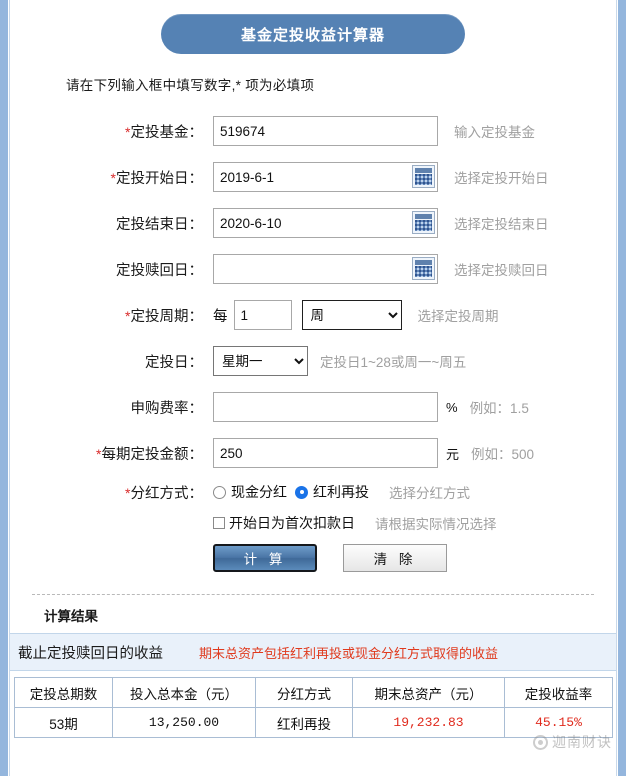 This screenshot has width=626, height=776. I want to click on results-section-title: 计算结果, so click(71, 616).